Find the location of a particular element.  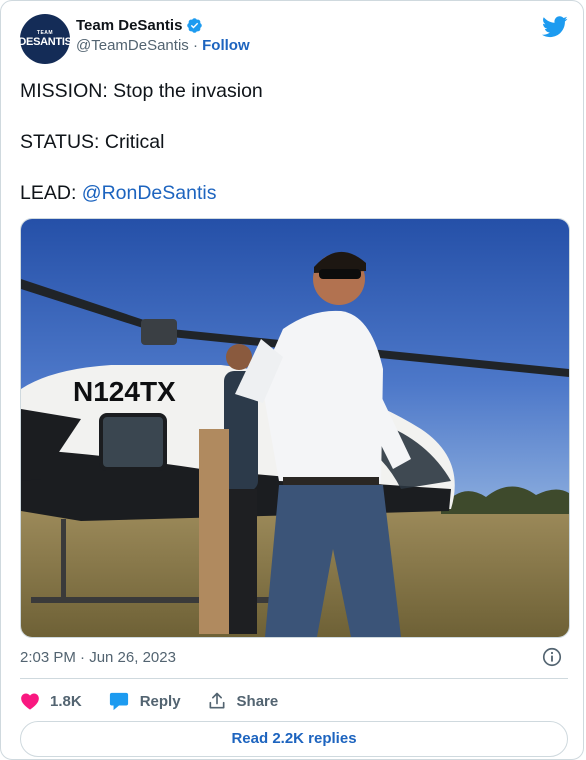

reply-bubble-icon is located at coordinates (118, 701).